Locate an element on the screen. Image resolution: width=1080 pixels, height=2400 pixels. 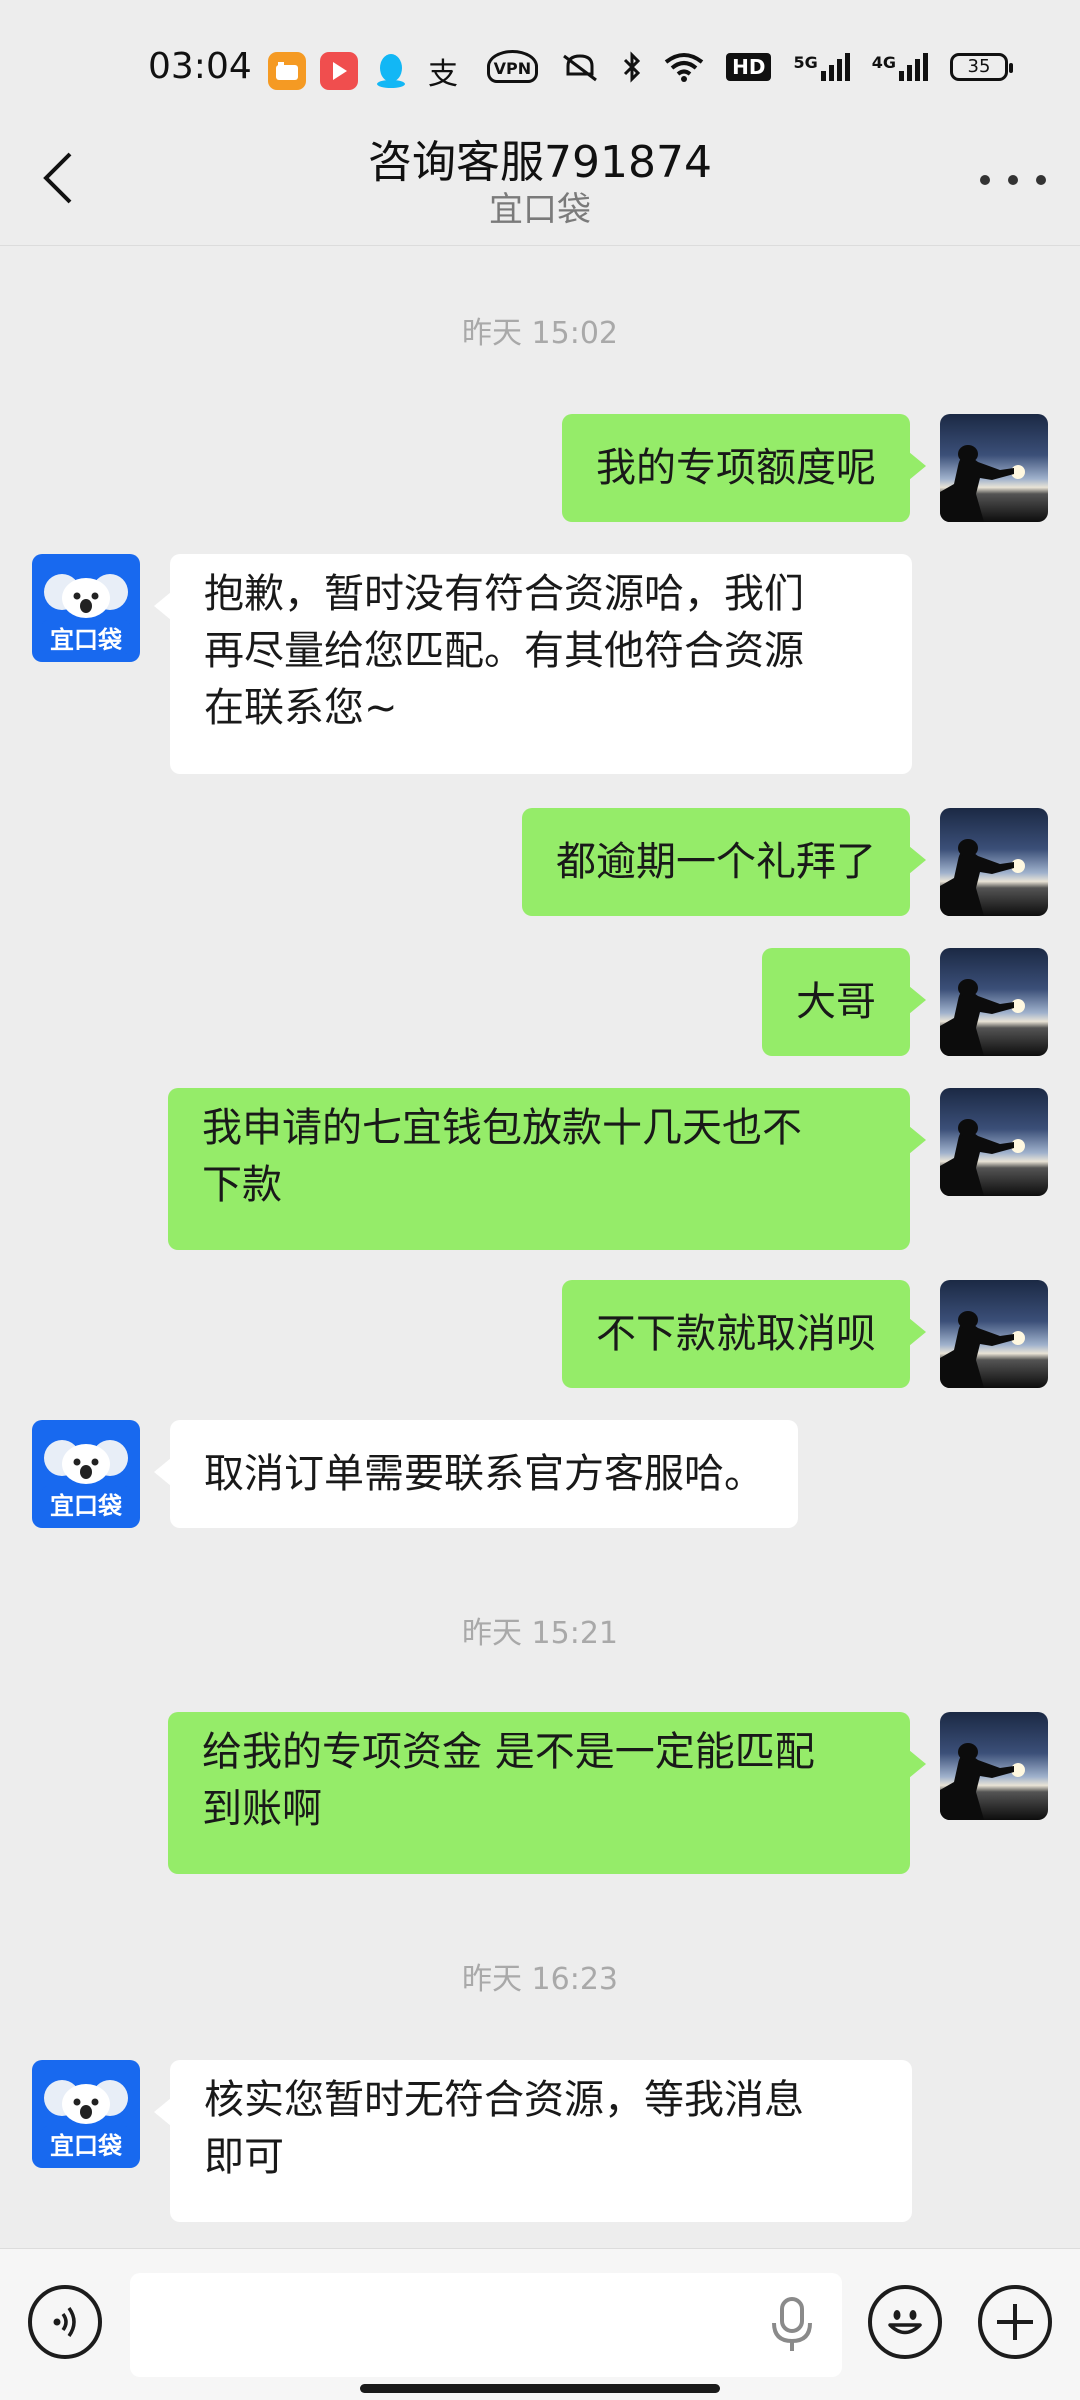
outgoing-message: 都逾期一个礼拜了 is located at coordinates (724, 862).